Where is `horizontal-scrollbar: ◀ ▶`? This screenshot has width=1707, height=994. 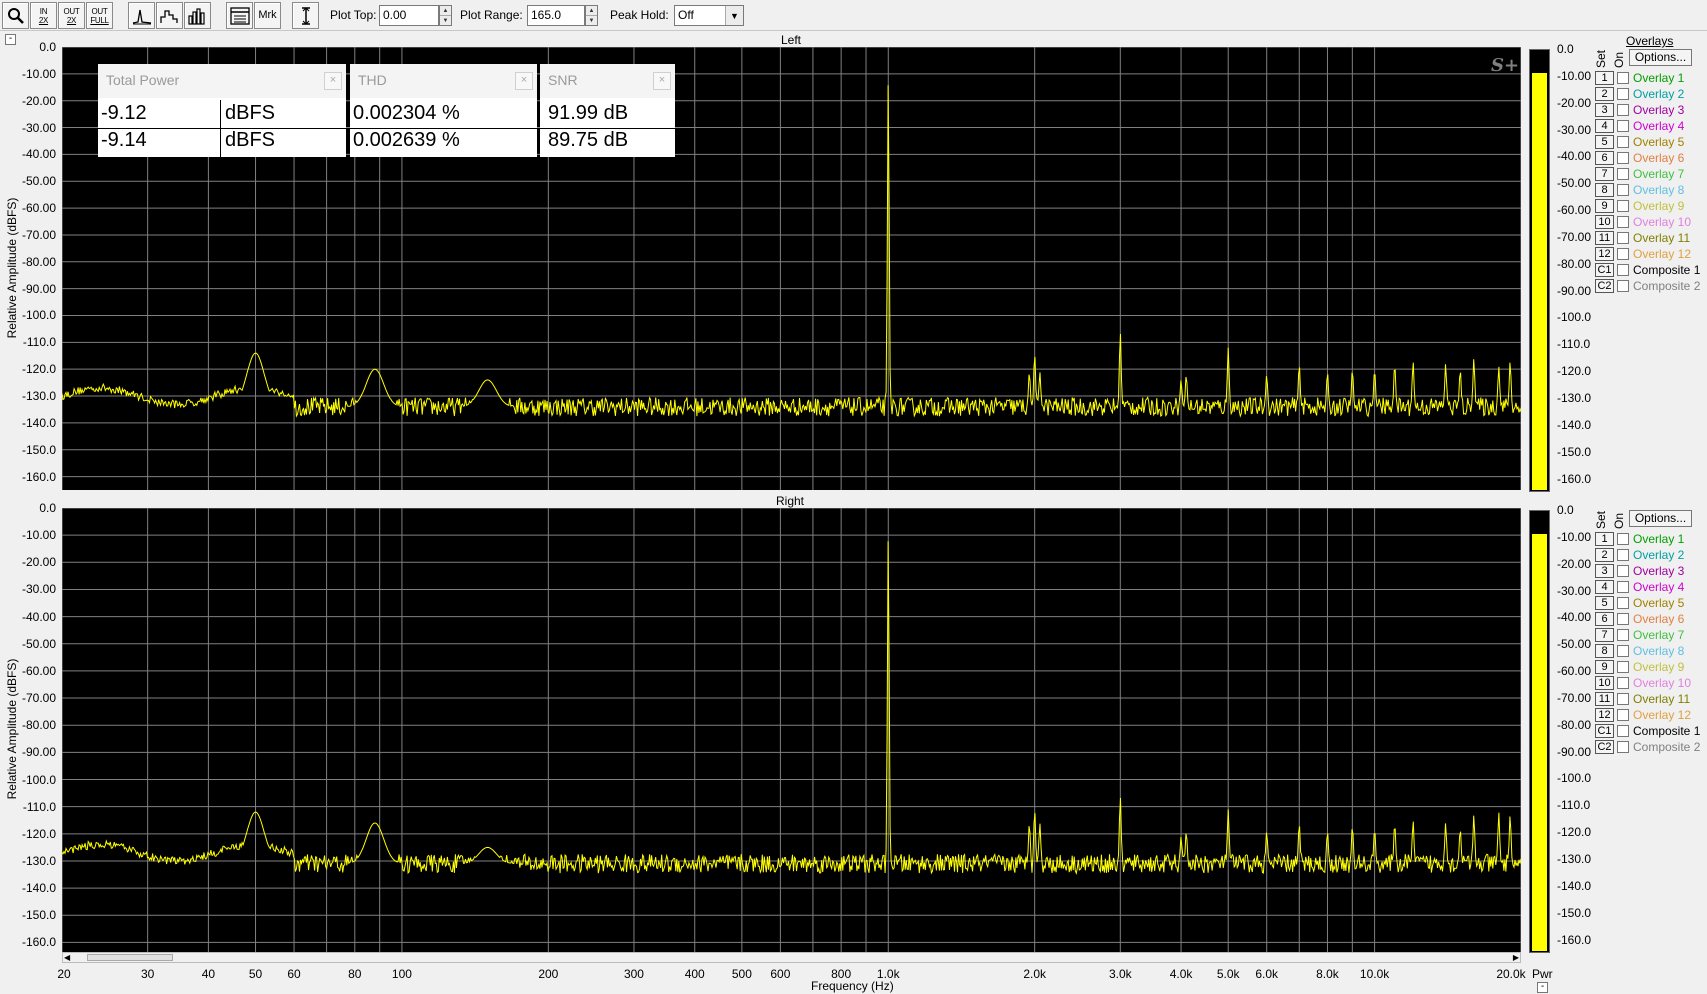 horizontal-scrollbar: ◀ ▶ is located at coordinates (791, 957).